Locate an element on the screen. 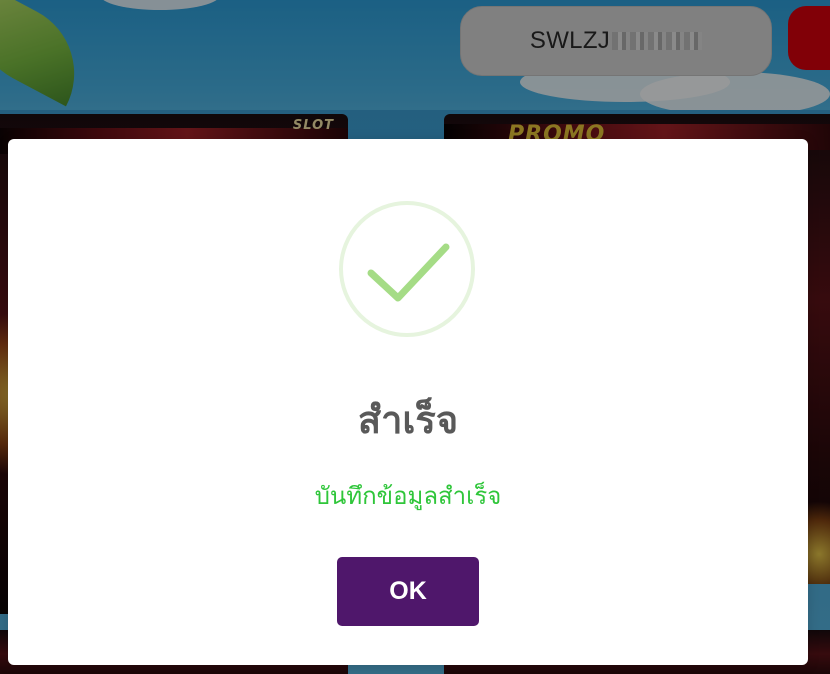 The width and height of the screenshot is (830, 674). check-ring is located at coordinates (407, 269).